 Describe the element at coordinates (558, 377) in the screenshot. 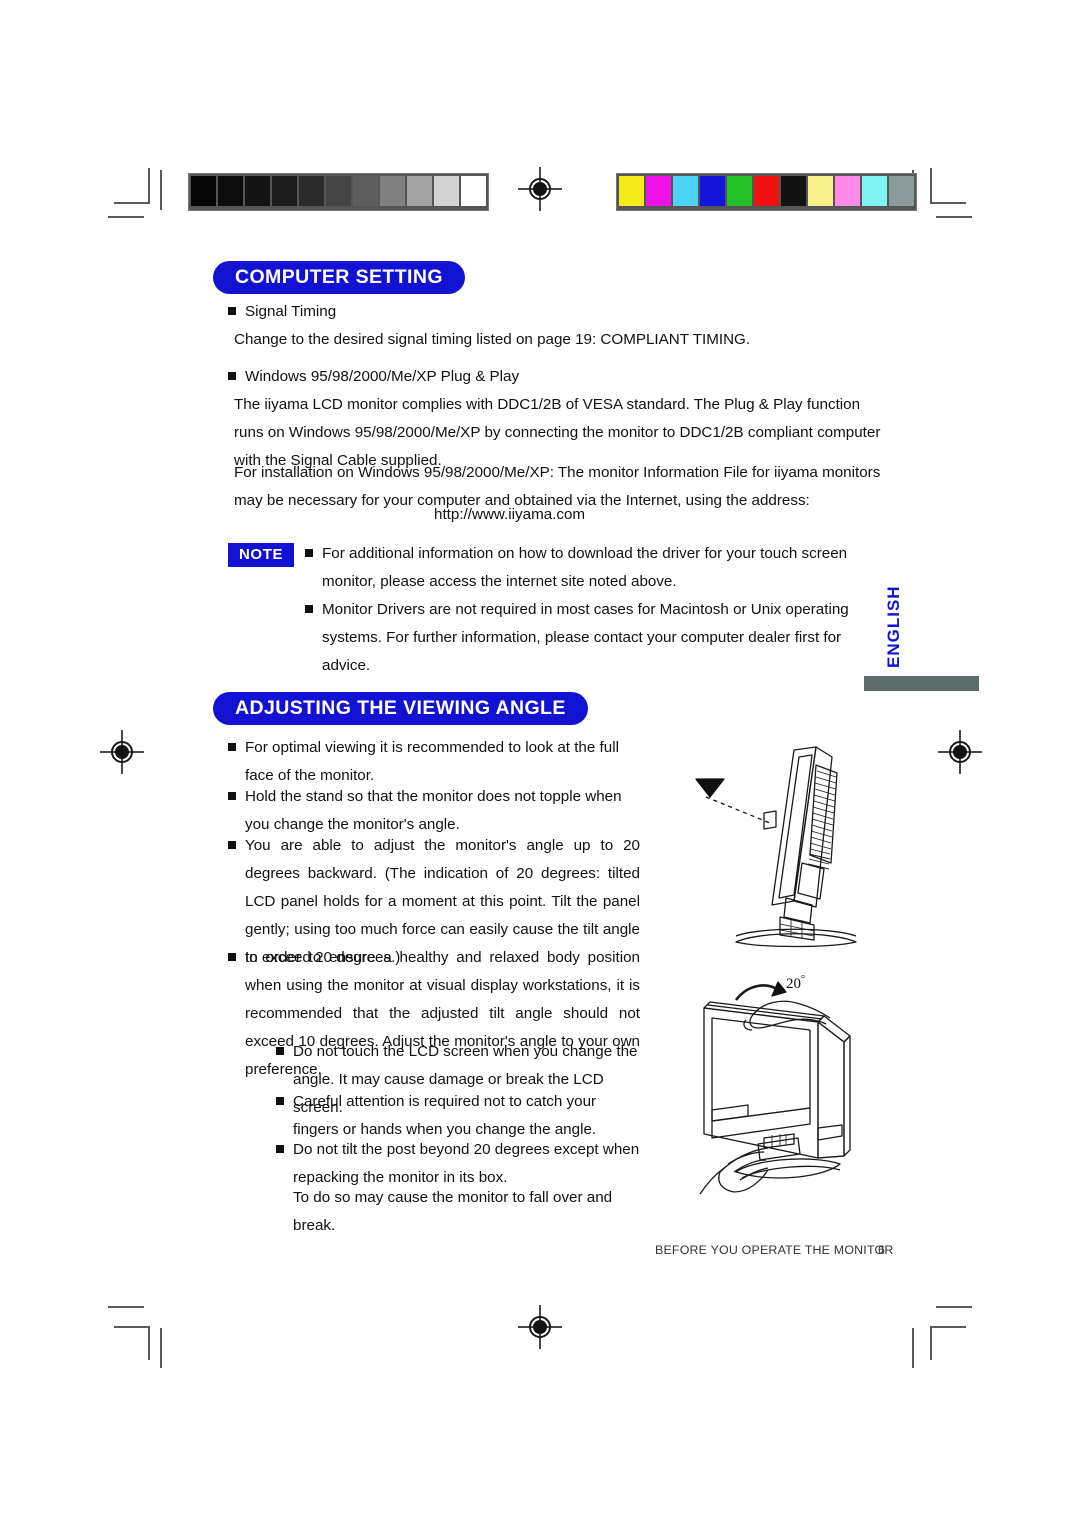

I see `bullet-plug-and-play: Windows 95/98/2000/Me/XP Plug & Play` at that location.